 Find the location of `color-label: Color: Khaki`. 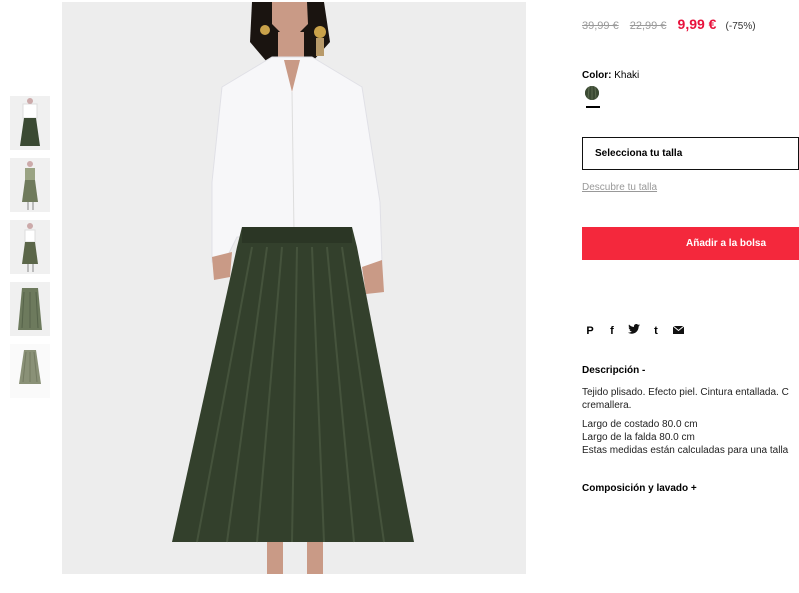

color-label: Color: Khaki is located at coordinates (610, 75).